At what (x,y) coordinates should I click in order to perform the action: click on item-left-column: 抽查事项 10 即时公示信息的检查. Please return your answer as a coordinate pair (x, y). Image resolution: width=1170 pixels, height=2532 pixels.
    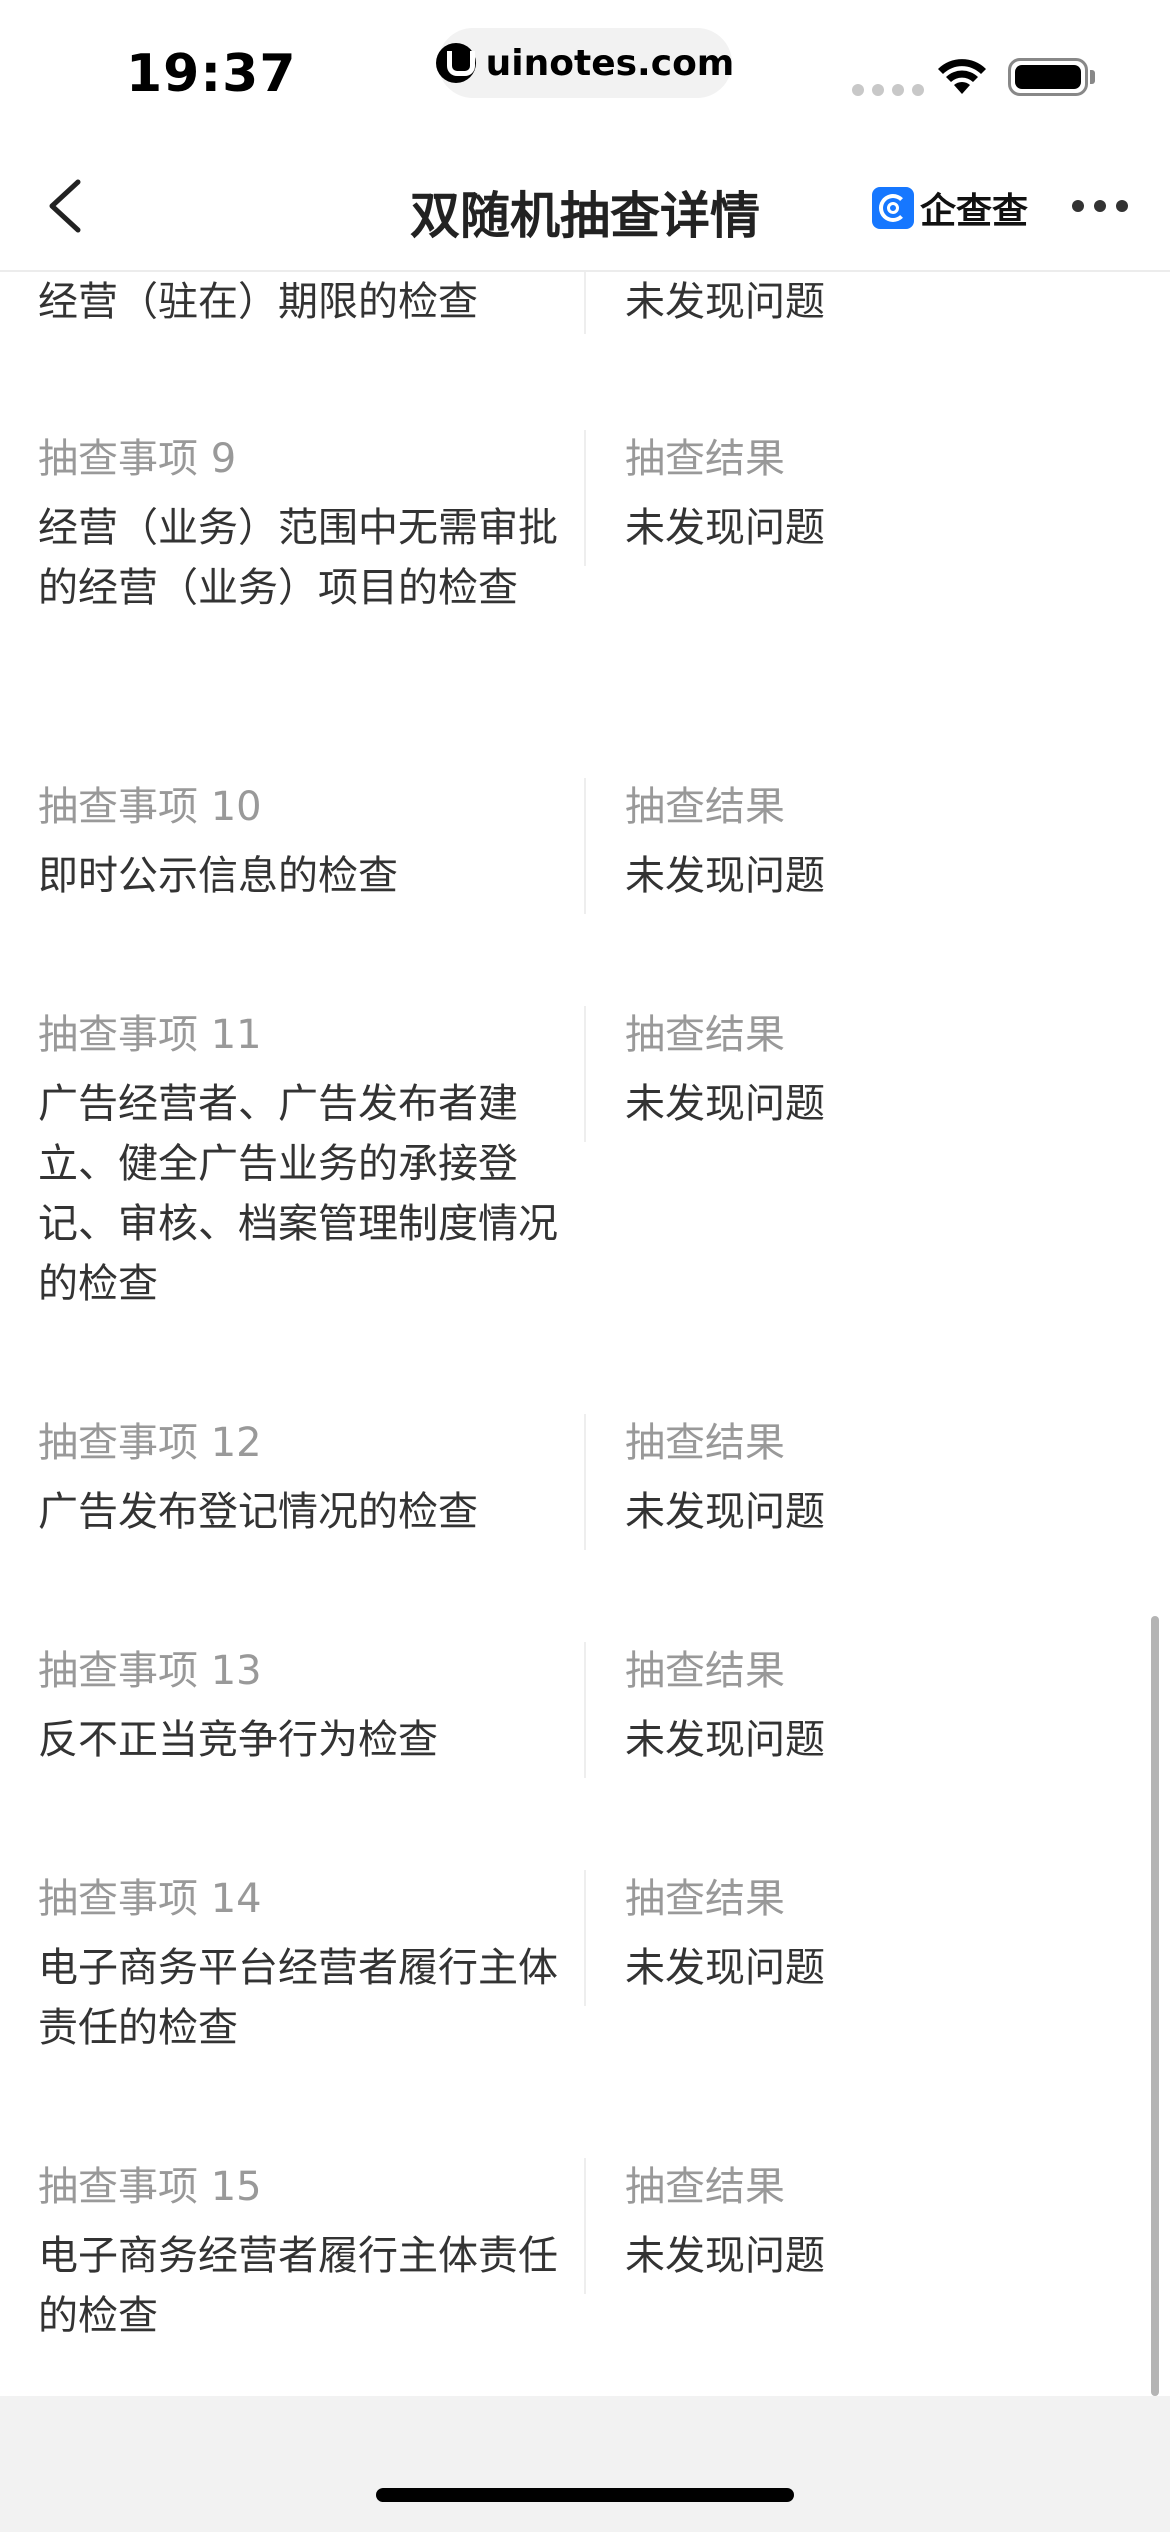
    Looking at the image, I should click on (298, 842).